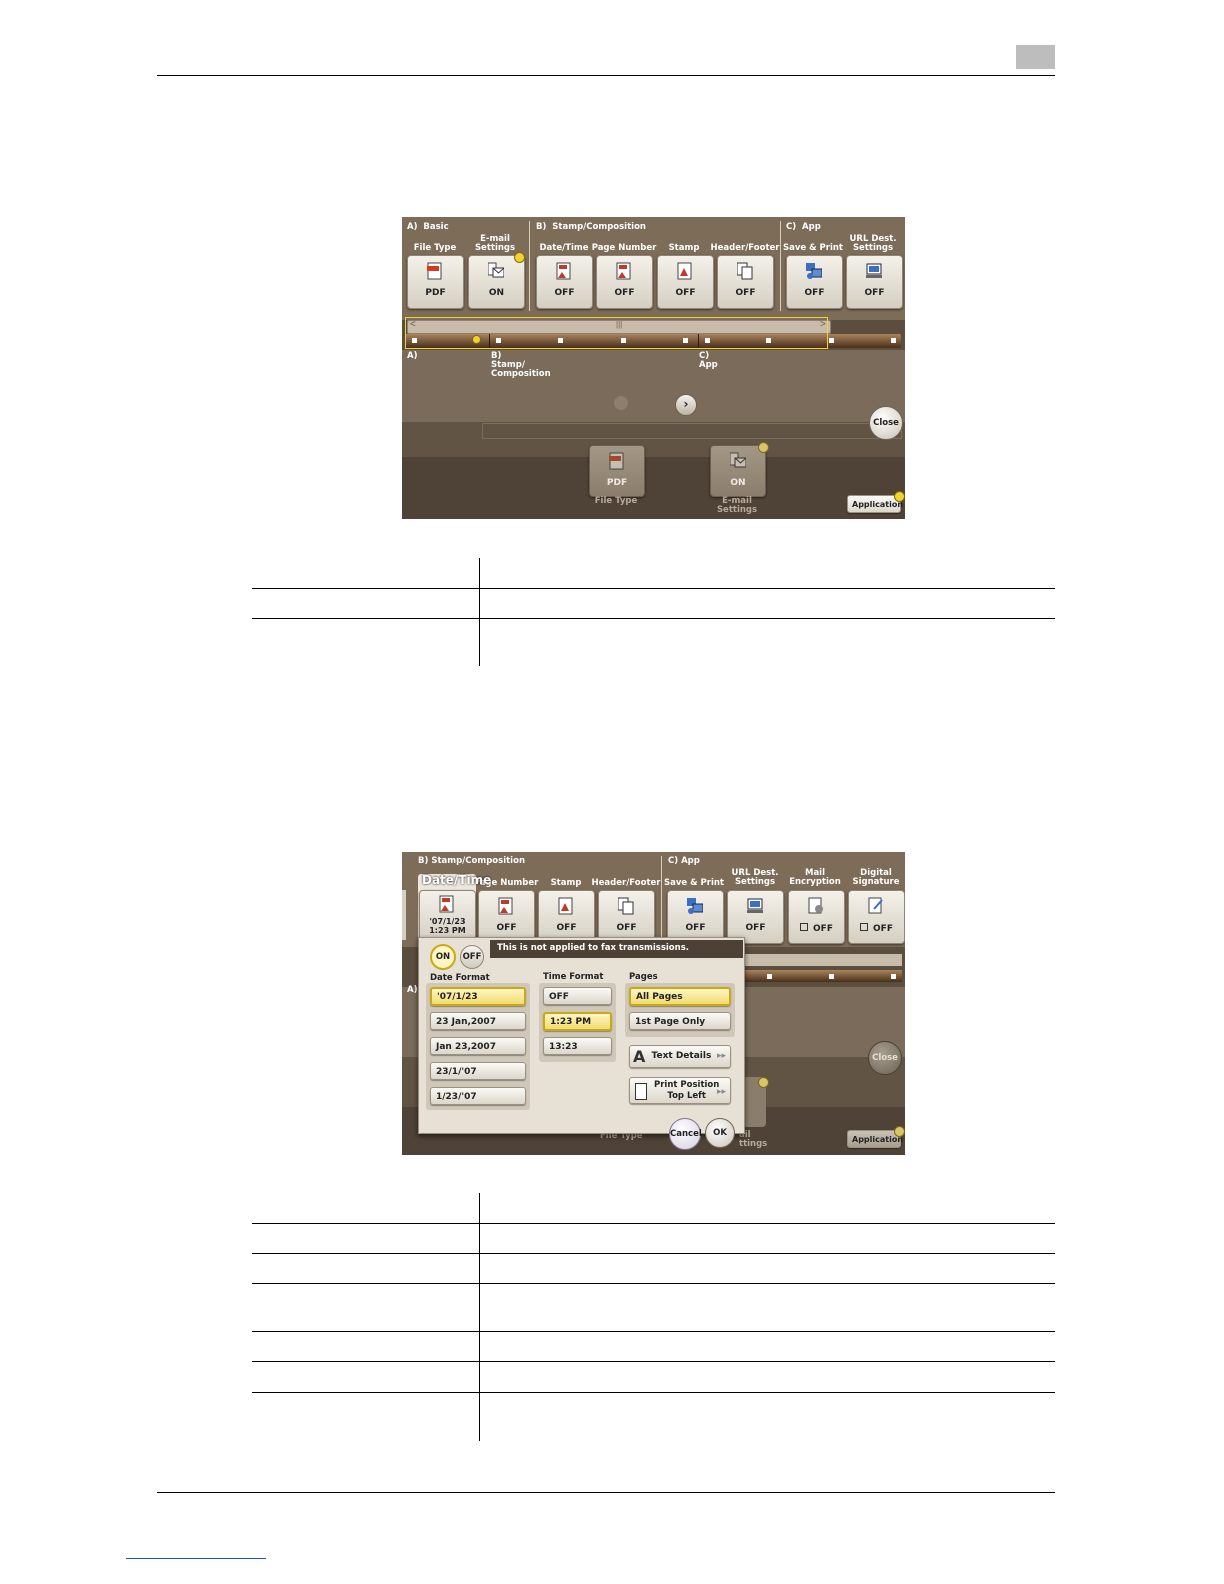  Describe the element at coordinates (684, 271) in the screenshot. I see `stamp-icon` at that location.